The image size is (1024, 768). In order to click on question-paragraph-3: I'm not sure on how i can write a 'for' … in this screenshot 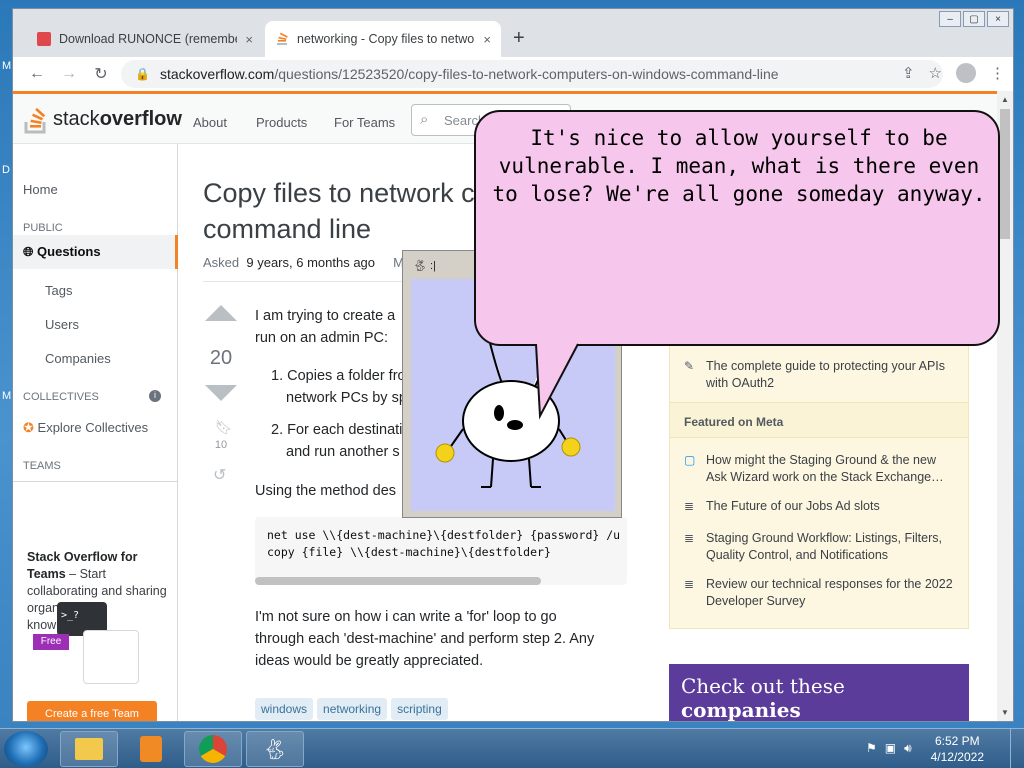, I will do `click(424, 639)`.